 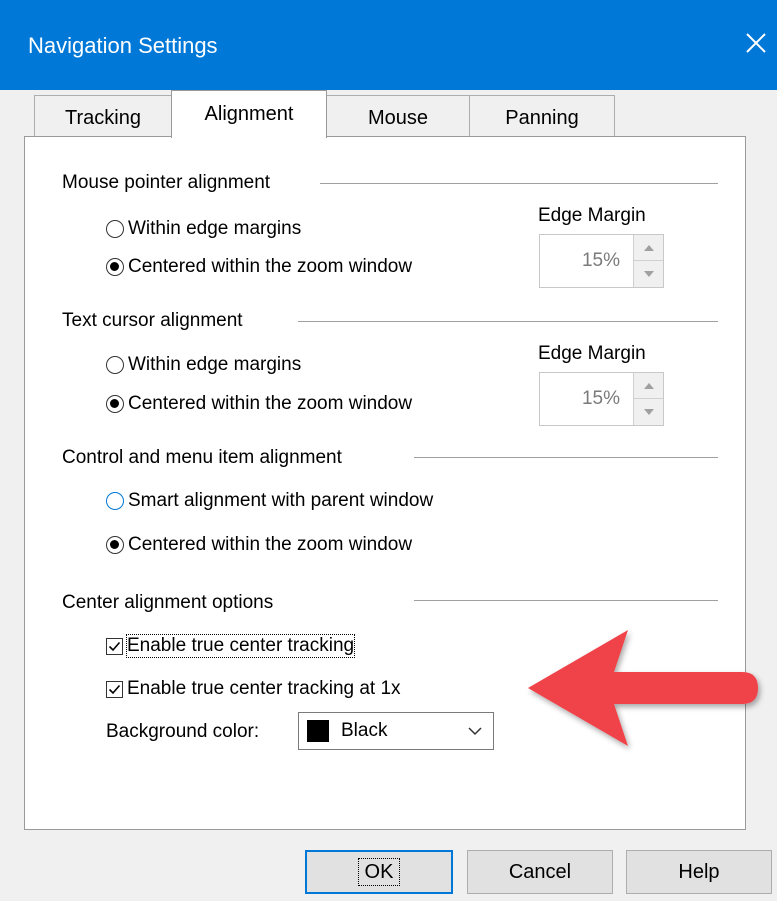 I want to click on tab-tracking: Tracking, so click(x=103, y=116).